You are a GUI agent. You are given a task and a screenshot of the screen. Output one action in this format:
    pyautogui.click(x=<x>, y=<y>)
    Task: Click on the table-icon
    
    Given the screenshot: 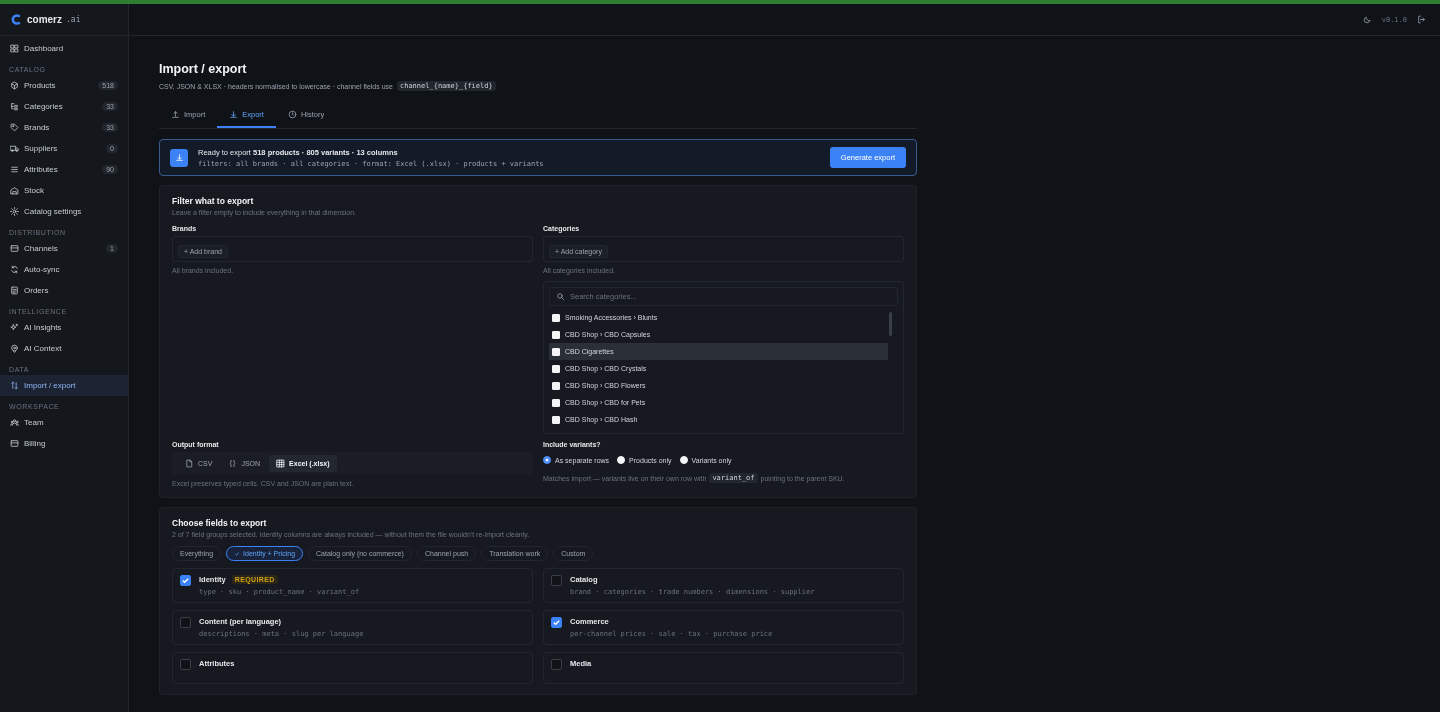 What is the action you would take?
    pyautogui.click(x=281, y=463)
    